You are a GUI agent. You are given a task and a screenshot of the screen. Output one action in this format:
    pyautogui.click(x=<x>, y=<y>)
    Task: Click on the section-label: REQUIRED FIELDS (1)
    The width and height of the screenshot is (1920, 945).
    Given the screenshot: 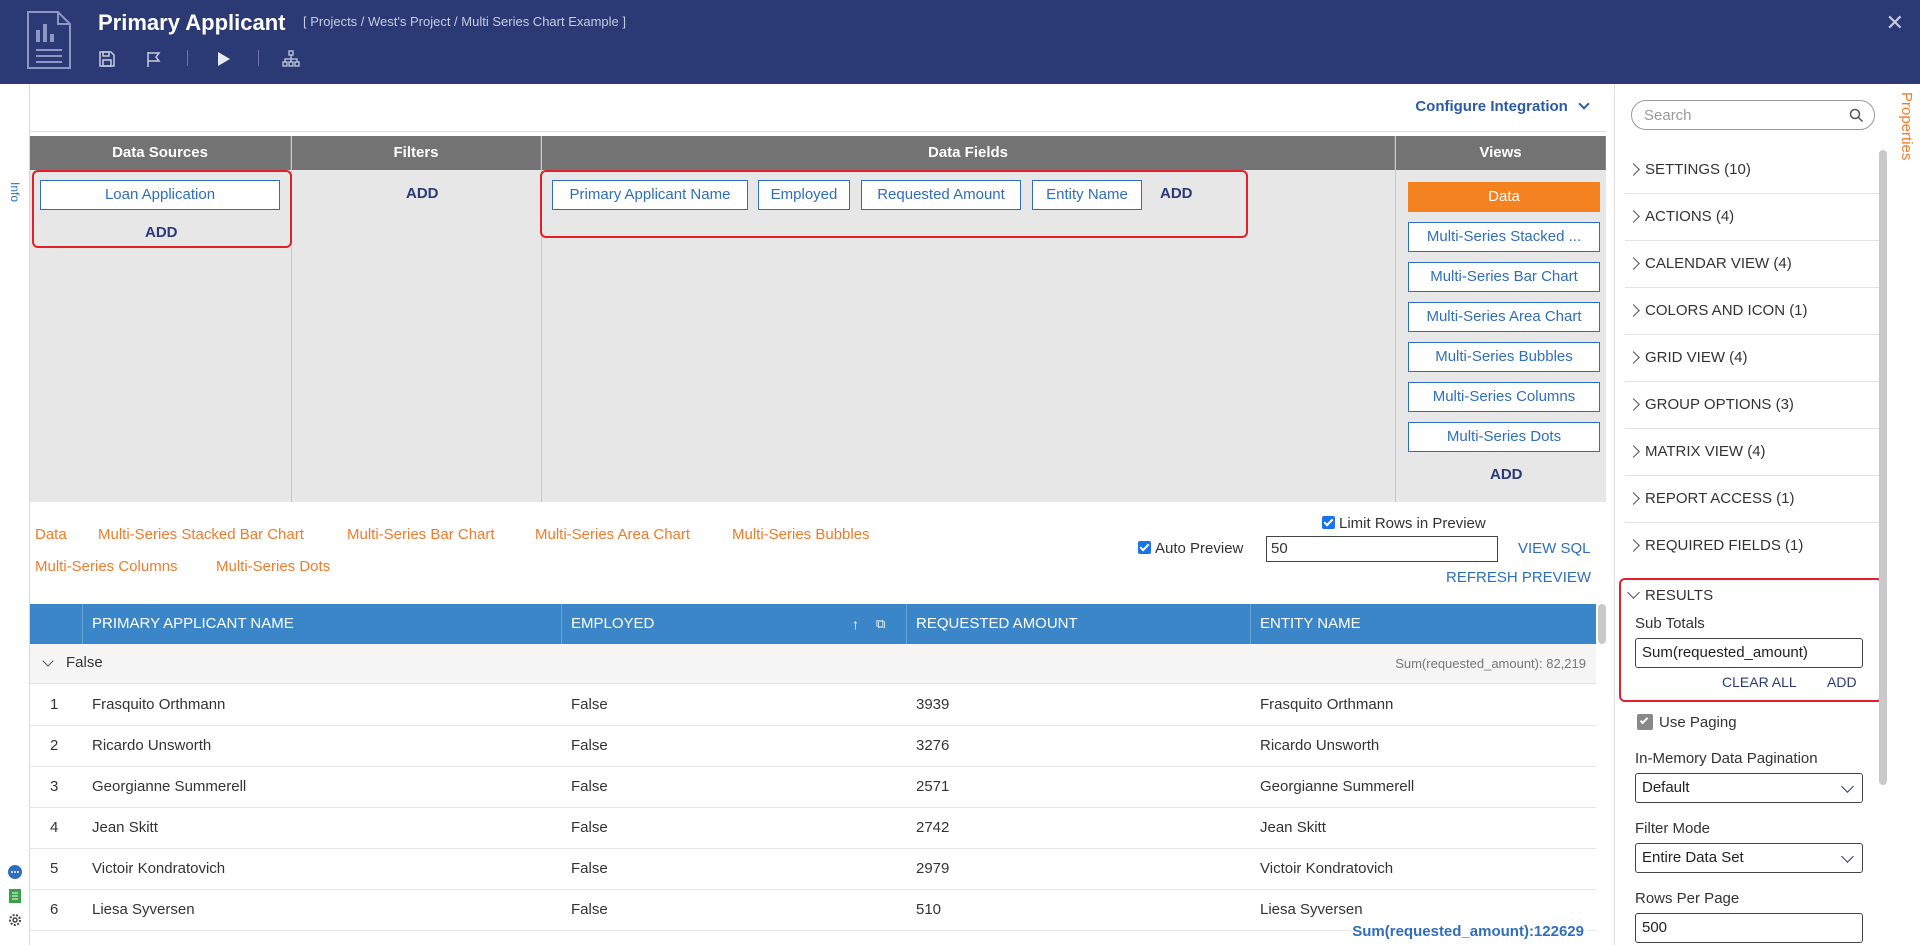 What is the action you would take?
    pyautogui.click(x=1724, y=545)
    